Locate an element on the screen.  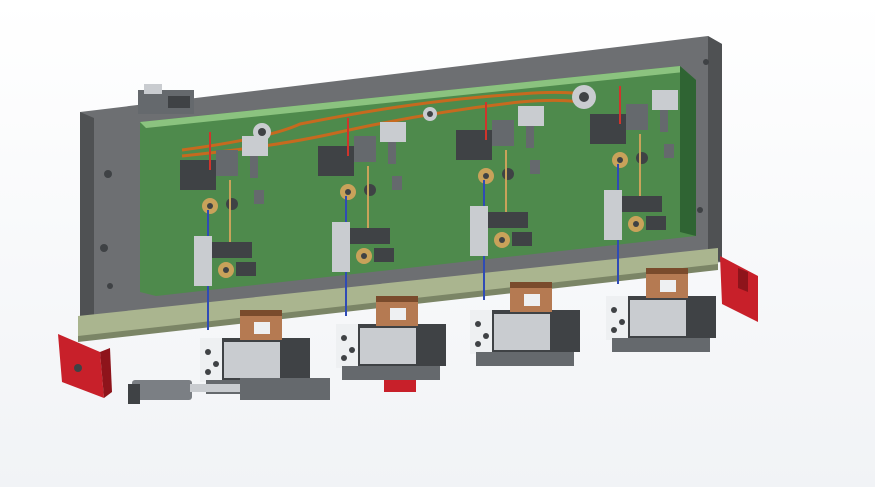
center-end-stop is located at coordinates (400, 386).